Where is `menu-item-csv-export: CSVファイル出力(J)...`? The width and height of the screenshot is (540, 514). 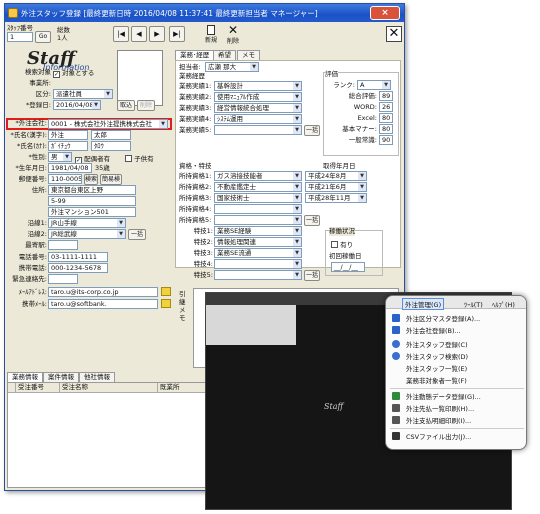 menu-item-csv-export: CSVファイル出力(J)... is located at coordinates (431, 437).